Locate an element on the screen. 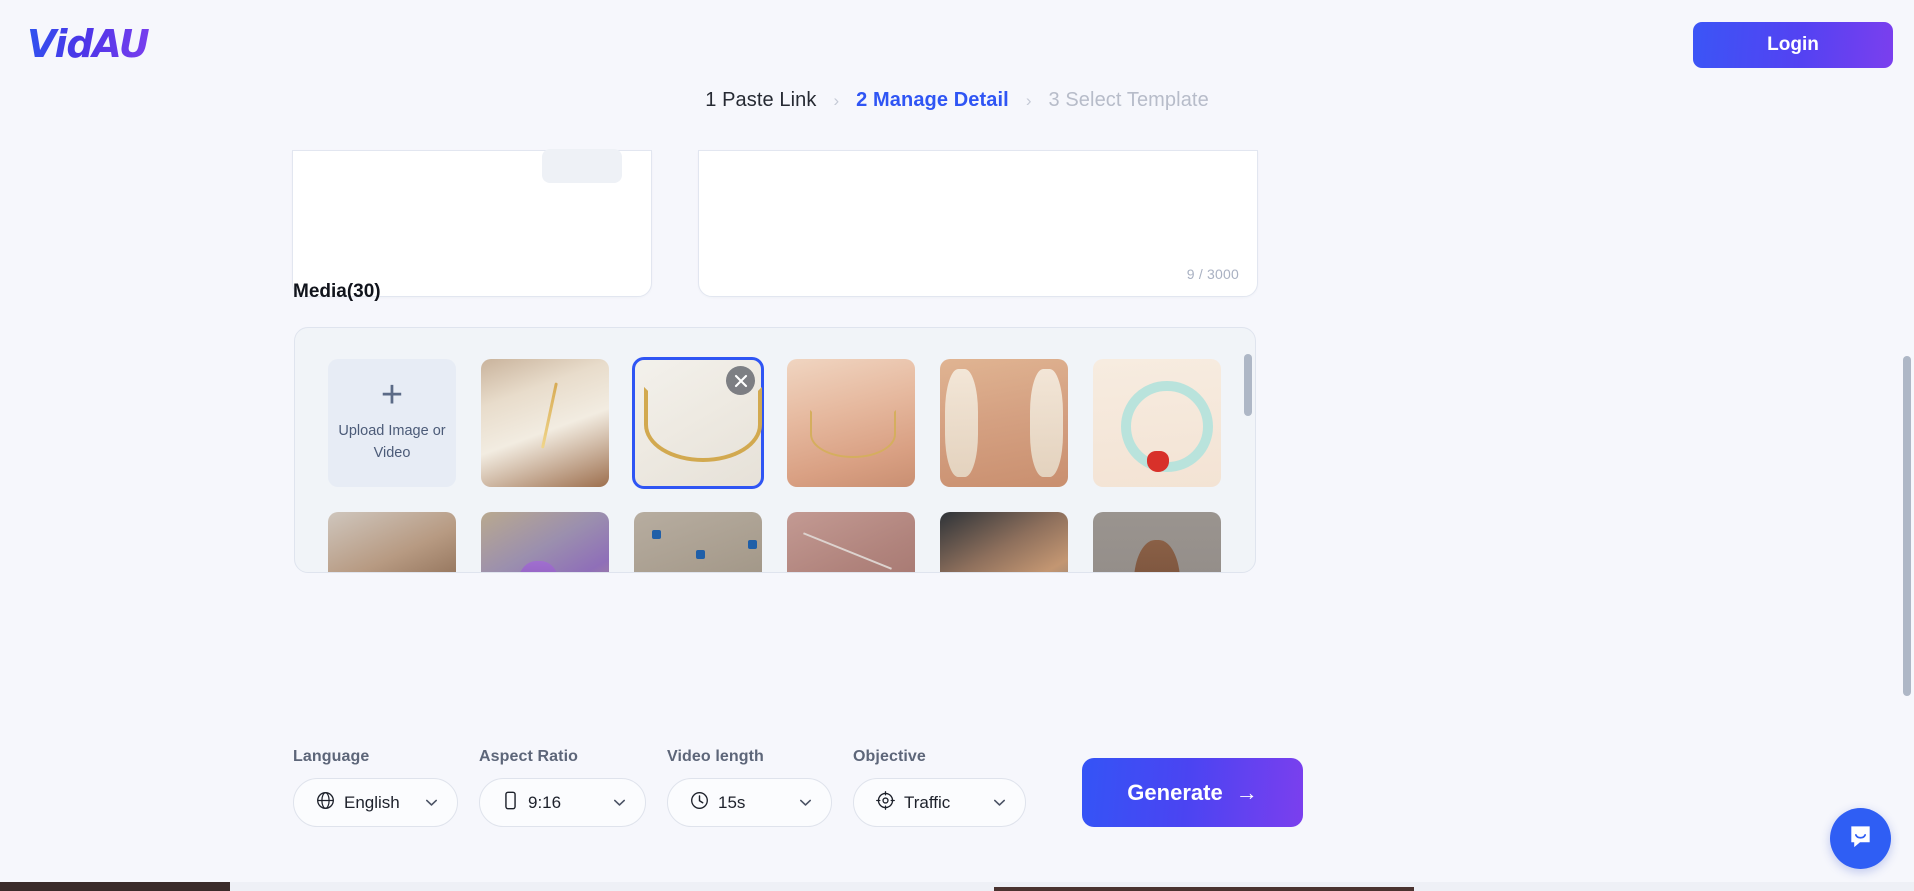 The height and width of the screenshot is (891, 1914). clock-icon is located at coordinates (699, 803).